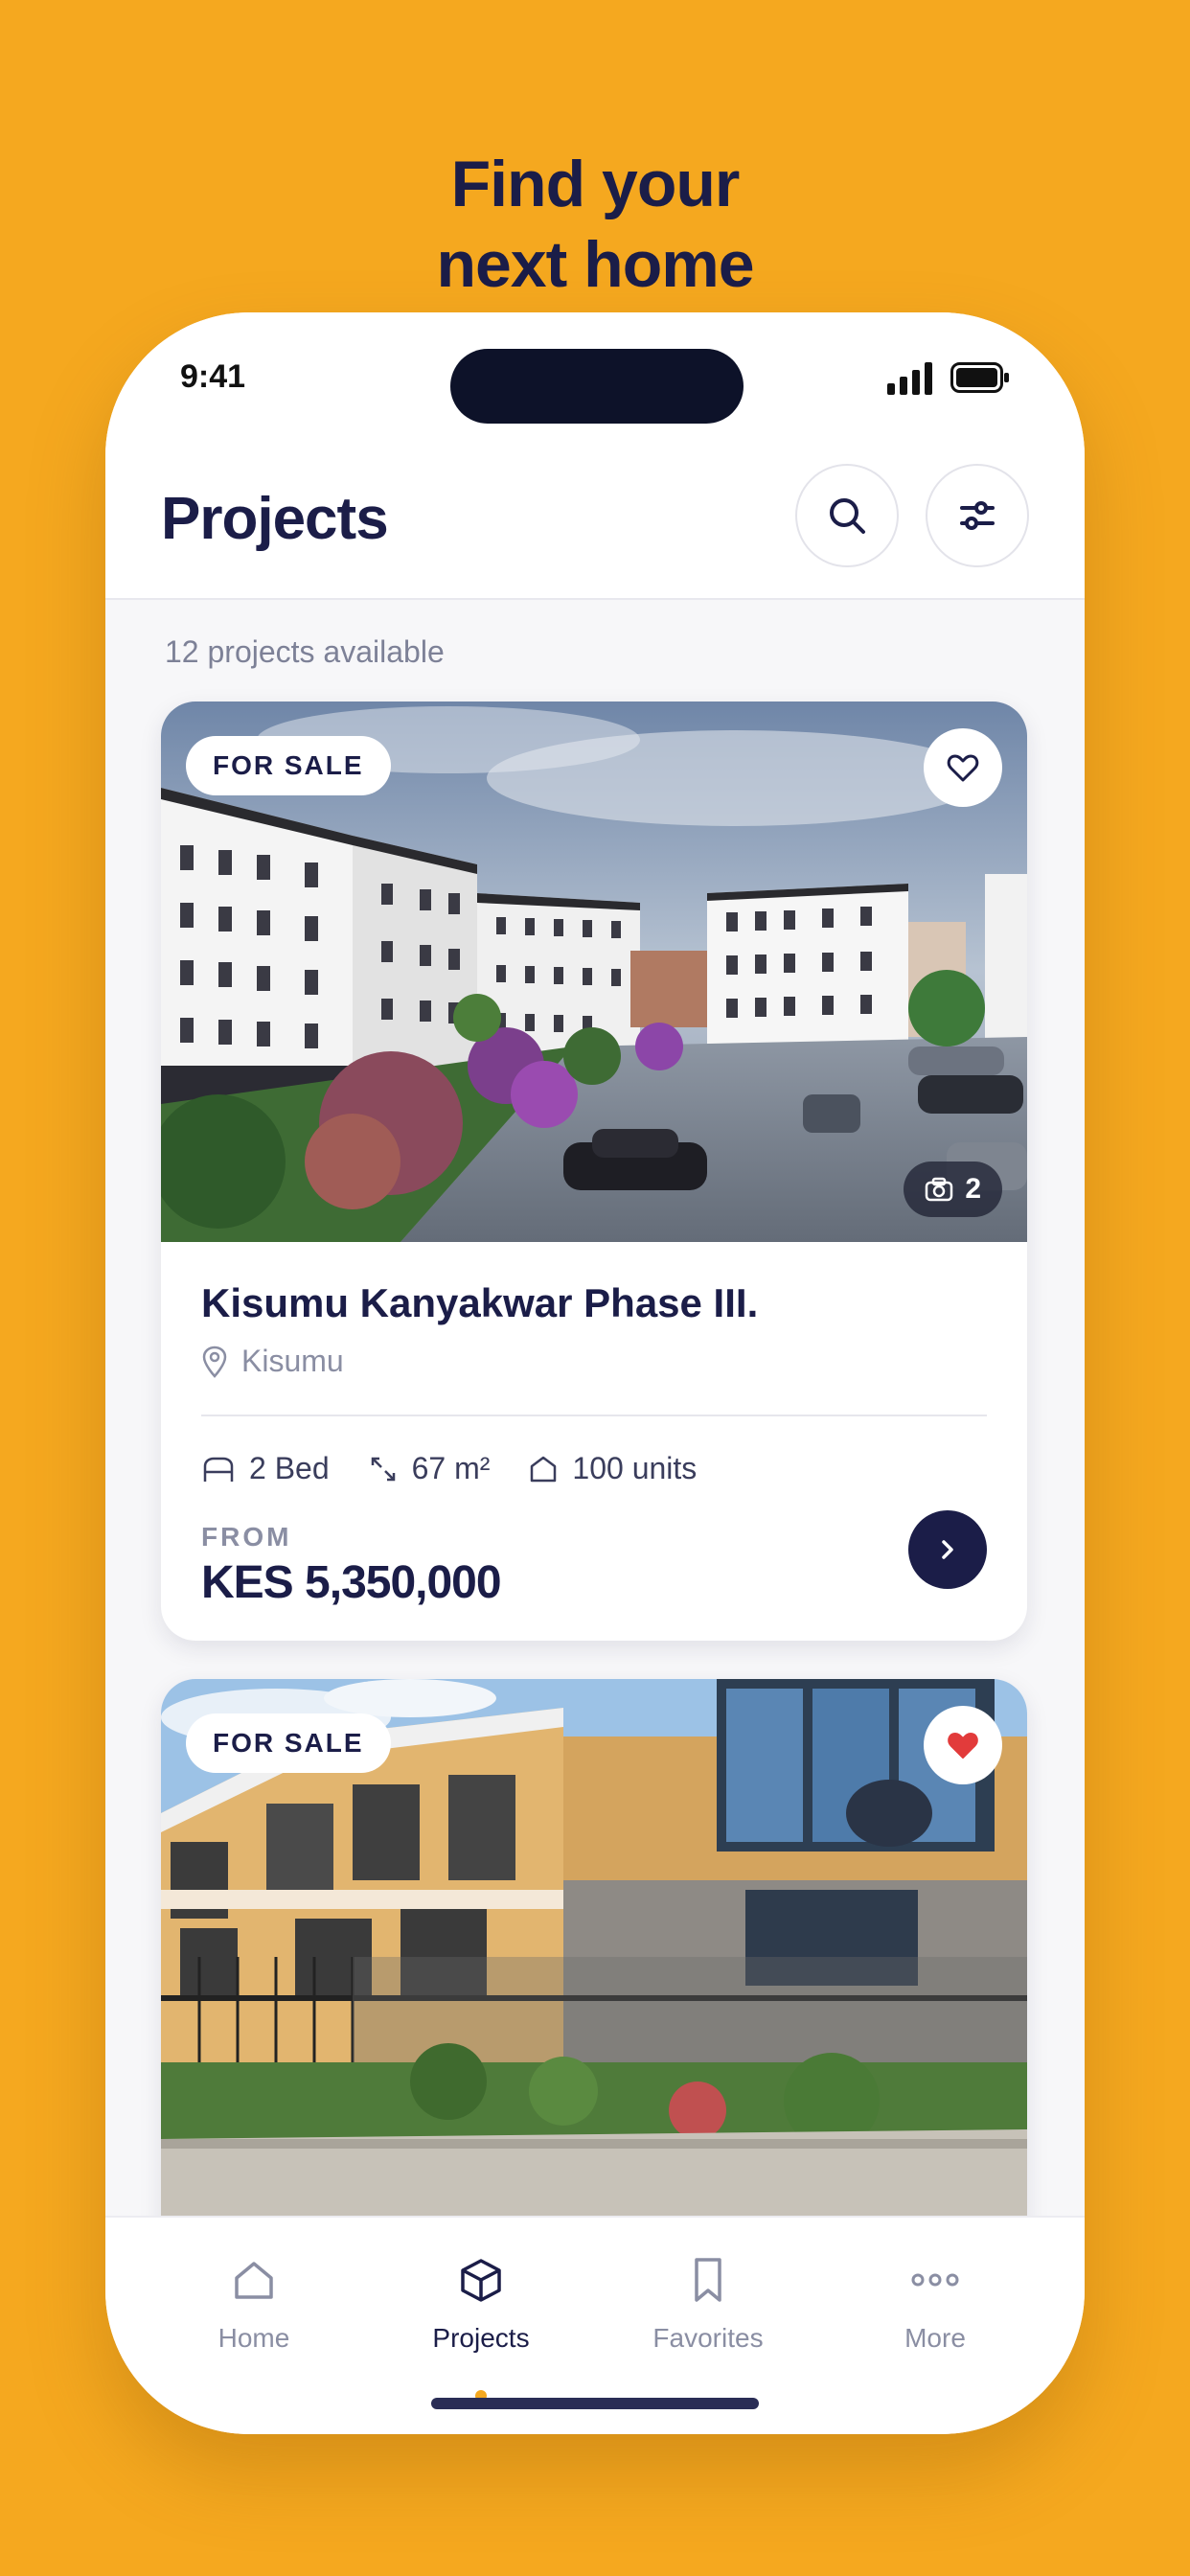 The image size is (1190, 2576). I want to click on tab-home: Home, so click(254, 2300).